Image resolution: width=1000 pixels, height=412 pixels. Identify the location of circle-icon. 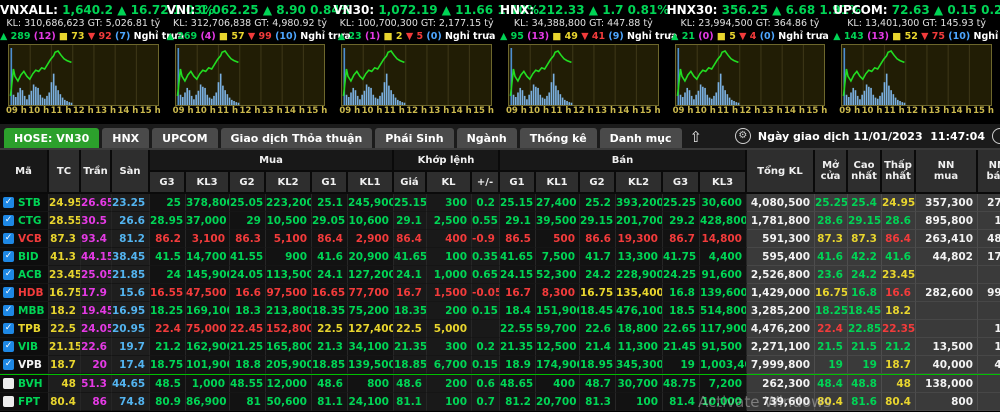
(996, 136).